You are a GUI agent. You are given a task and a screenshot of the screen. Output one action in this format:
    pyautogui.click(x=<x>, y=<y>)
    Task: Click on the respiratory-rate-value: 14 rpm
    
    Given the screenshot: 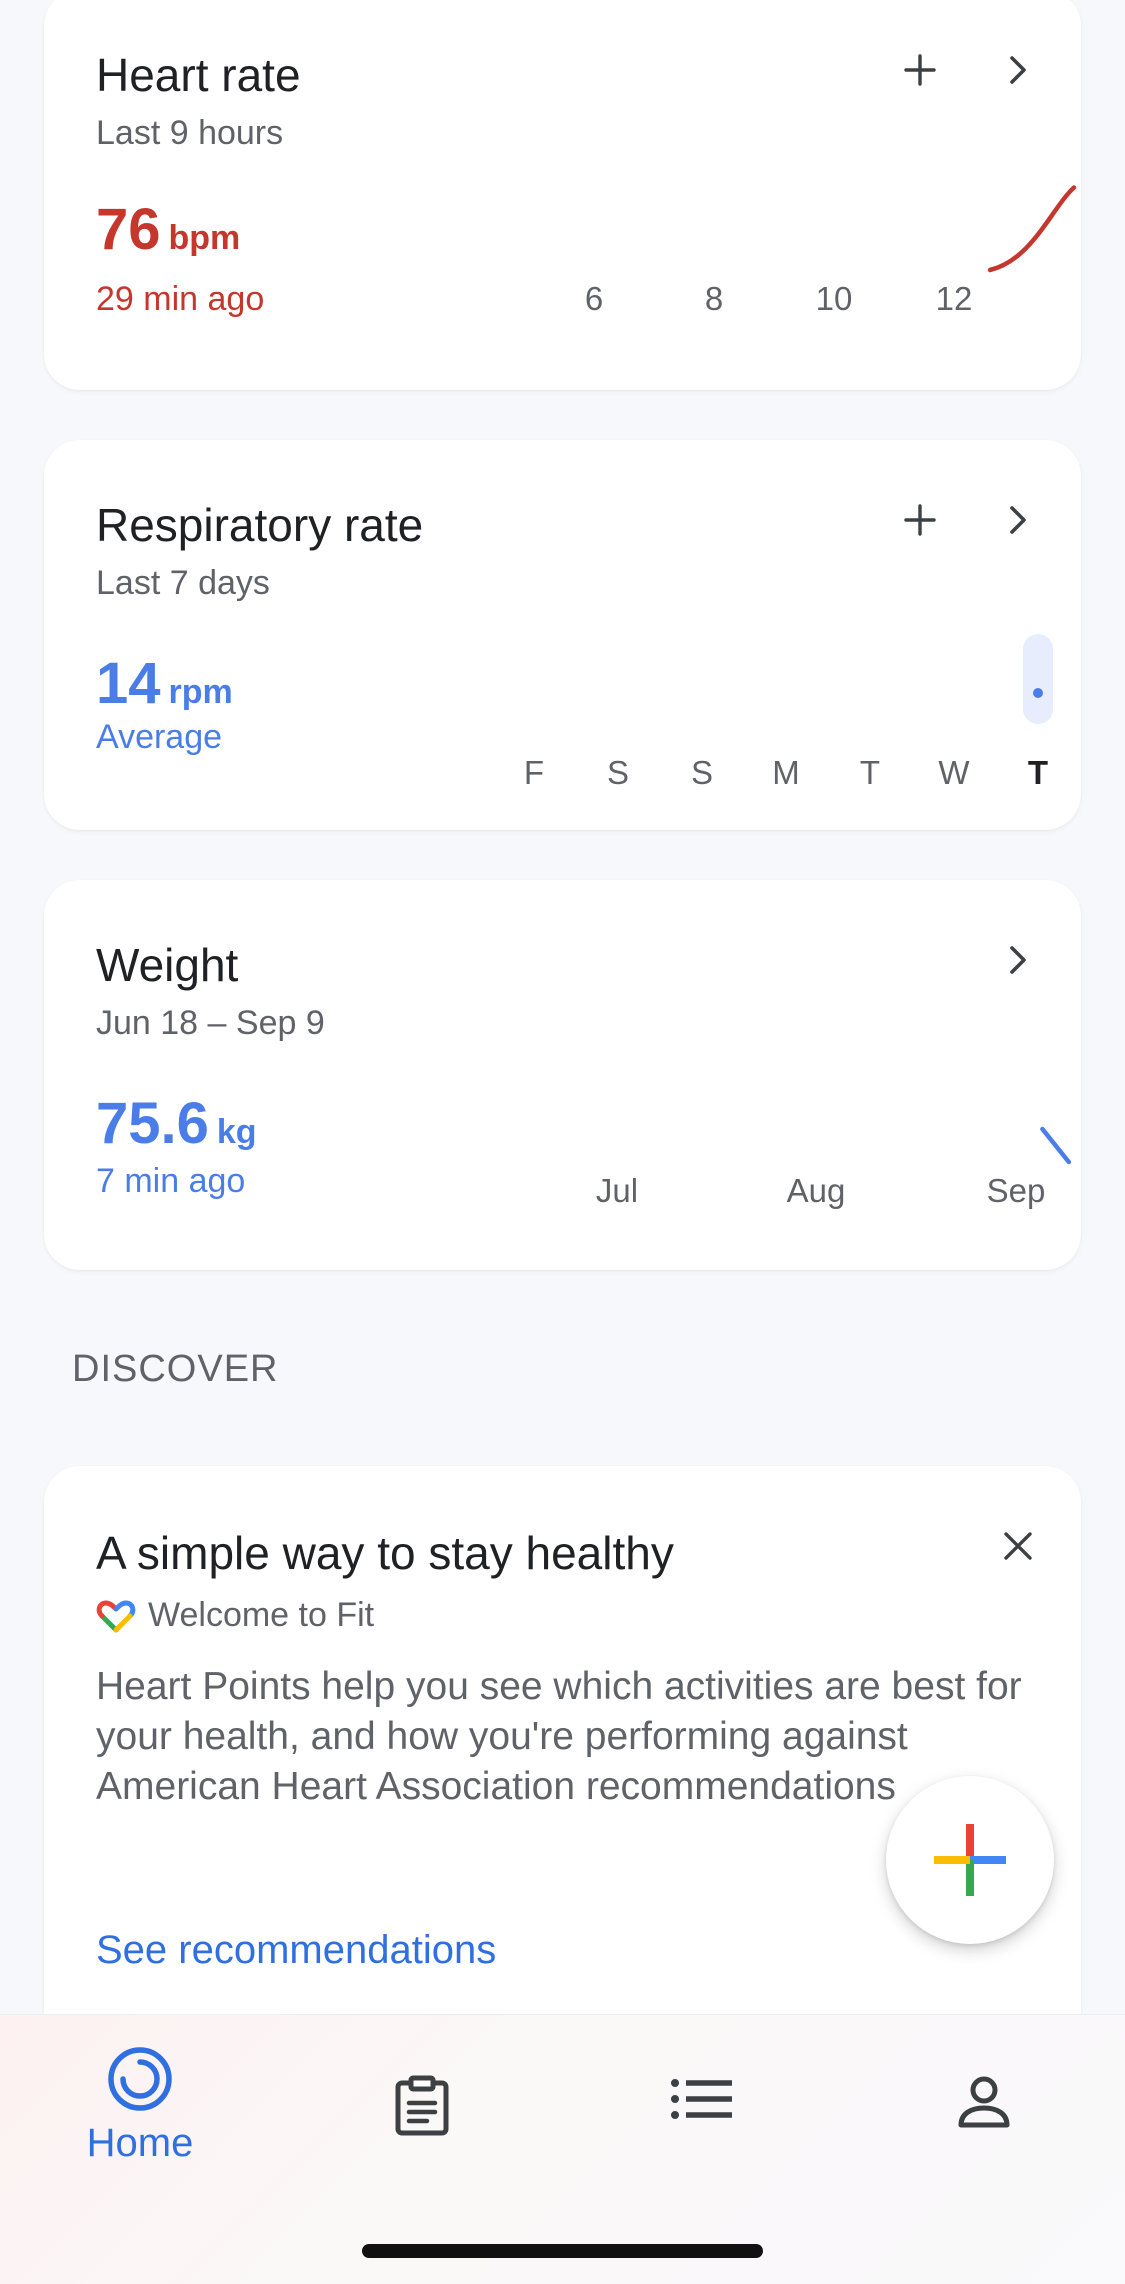 What is the action you would take?
    pyautogui.click(x=164, y=683)
    